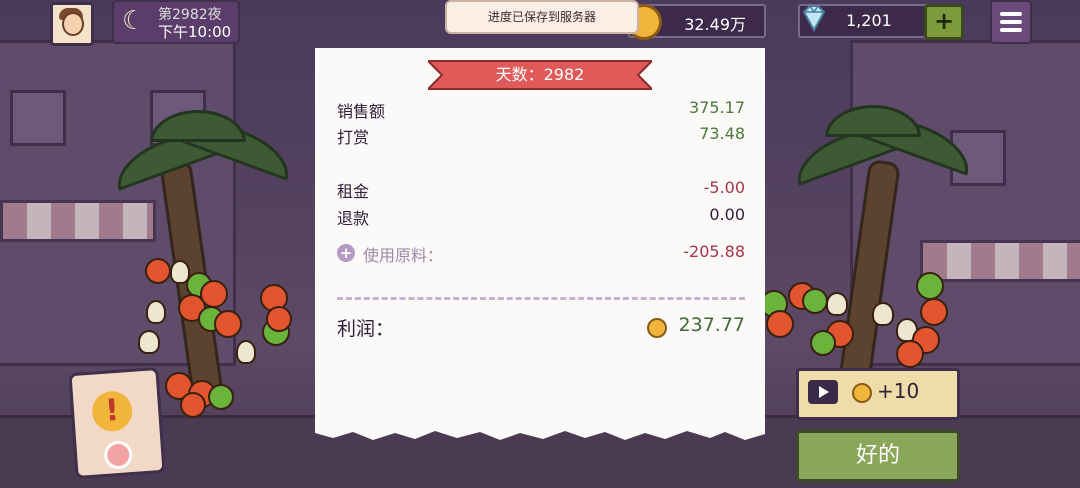 This screenshot has width=1080, height=488. Describe the element at coordinates (112, 411) in the screenshot. I see `exclamation-icon: !` at that location.